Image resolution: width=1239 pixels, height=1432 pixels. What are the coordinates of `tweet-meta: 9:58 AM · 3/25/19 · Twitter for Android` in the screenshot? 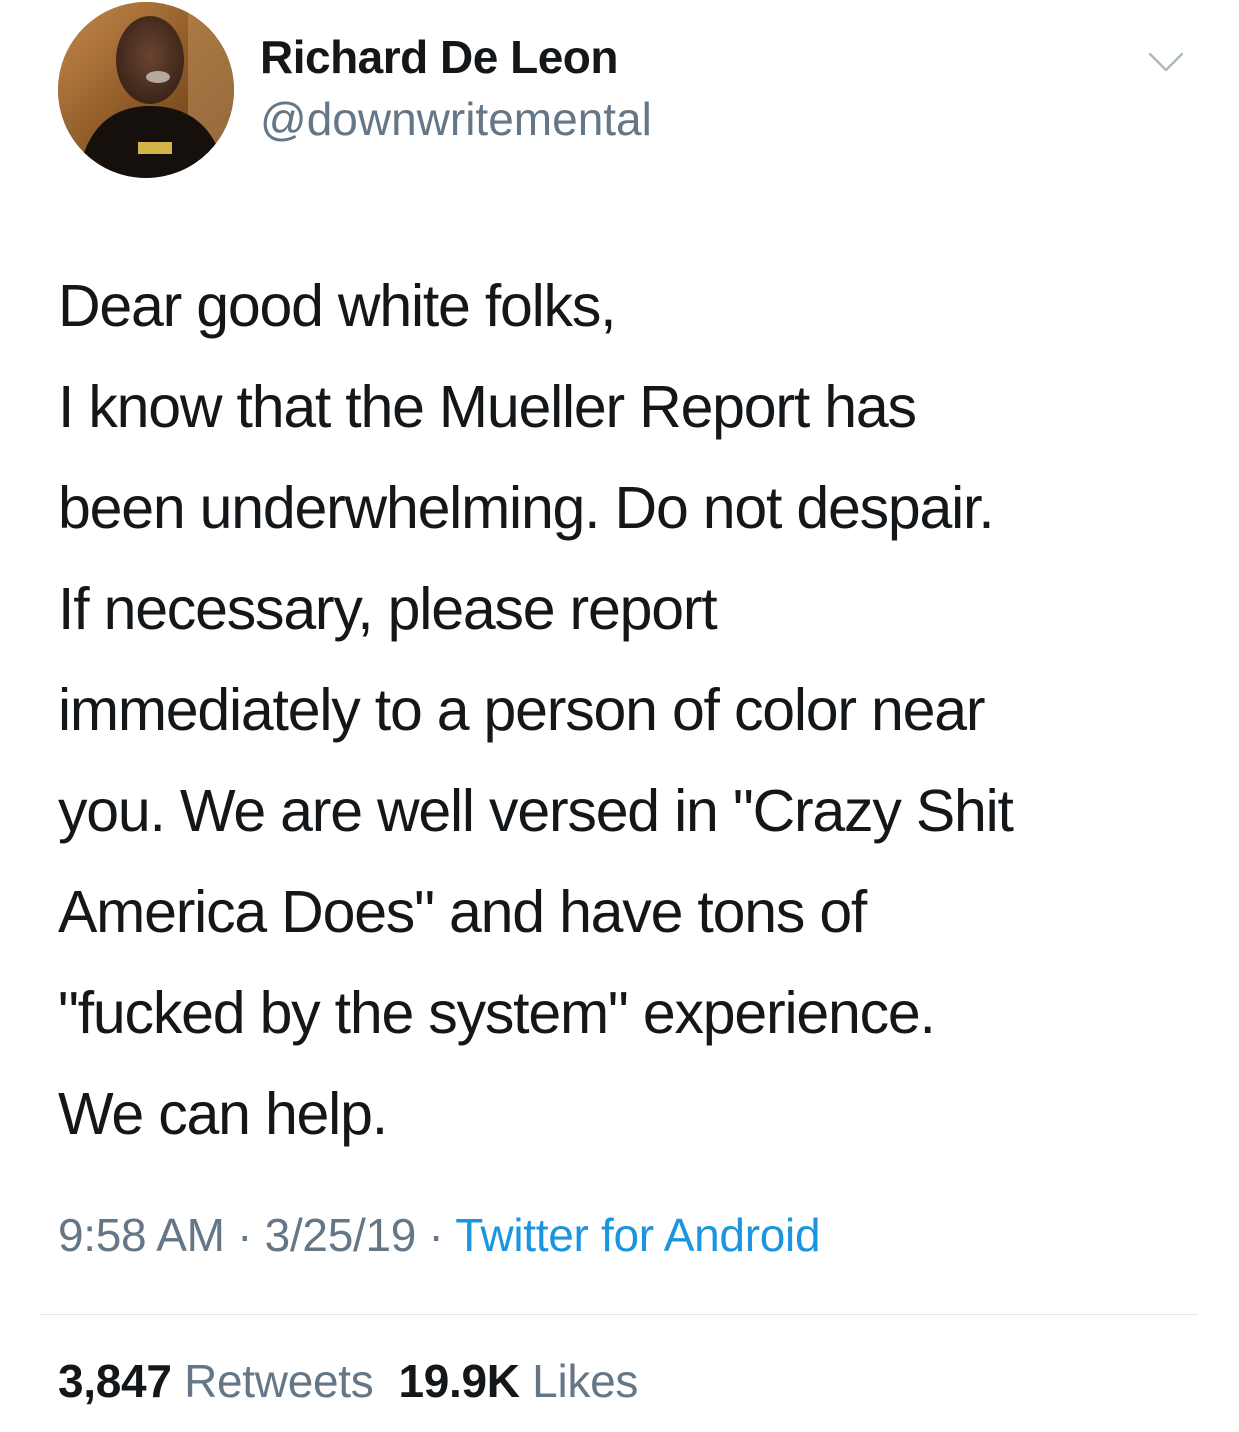 It's located at (439, 1235).